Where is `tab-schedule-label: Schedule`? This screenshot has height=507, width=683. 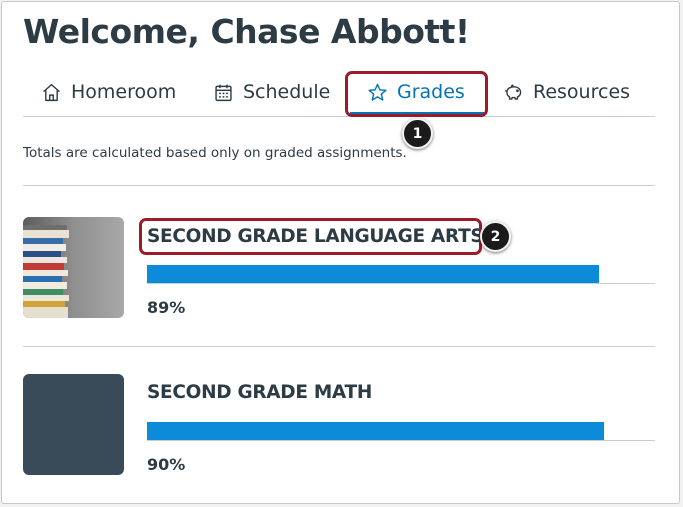 tab-schedule-label: Schedule is located at coordinates (287, 92).